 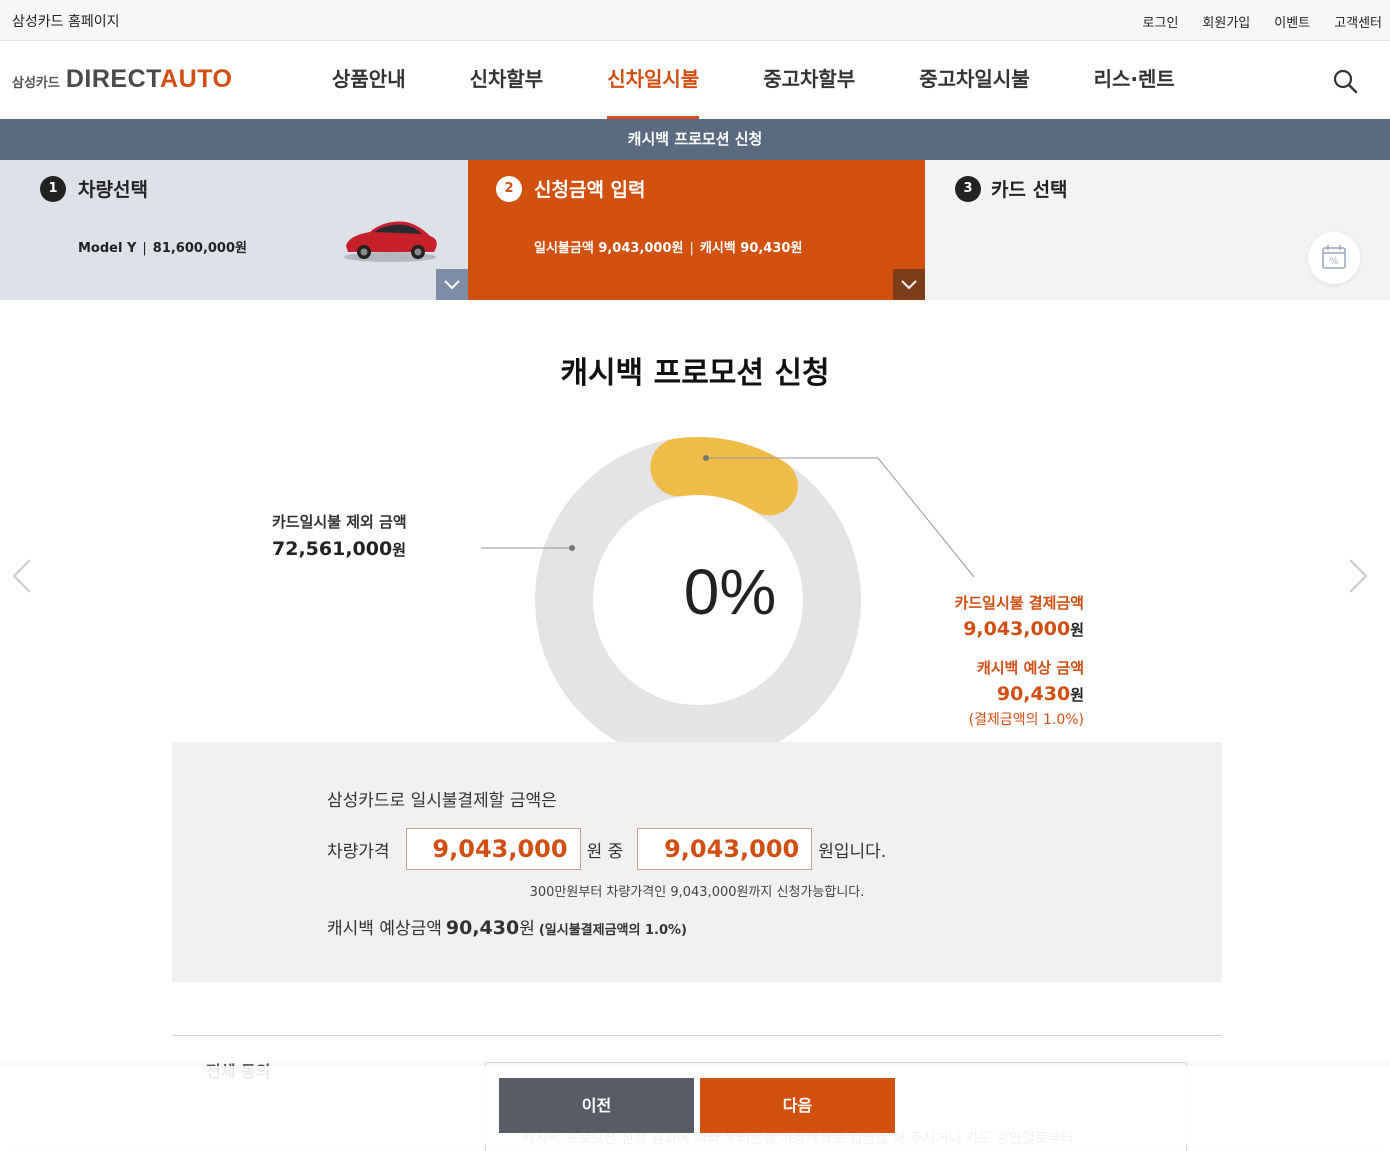 What do you see at coordinates (384, 929) in the screenshot?
I see `cashback-label: 캐시백 예상금액` at bounding box center [384, 929].